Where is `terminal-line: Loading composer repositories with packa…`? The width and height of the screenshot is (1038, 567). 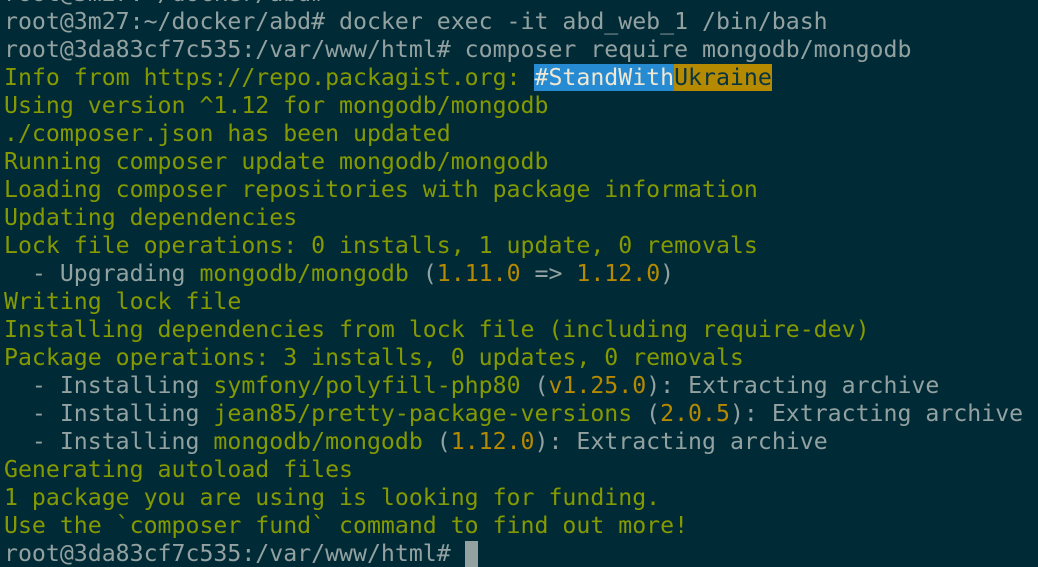 terminal-line: Loading composer repositories with packa… is located at coordinates (521, 190).